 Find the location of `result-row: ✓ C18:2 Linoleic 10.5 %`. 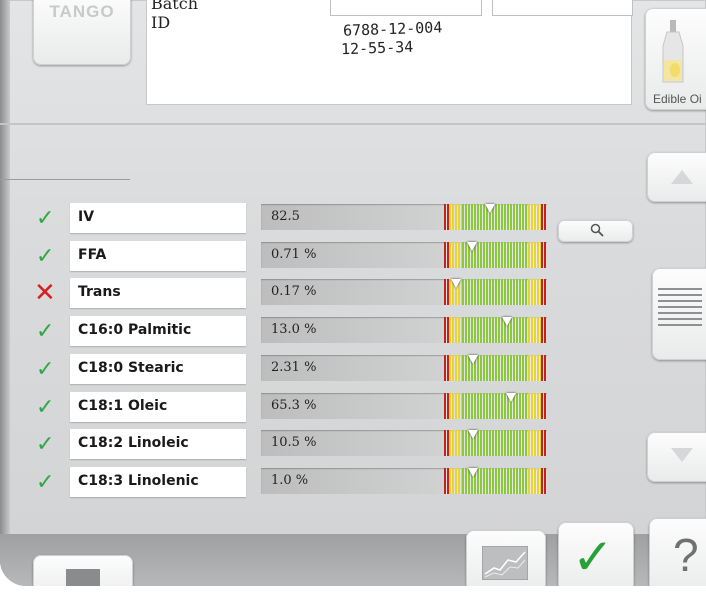

result-row: ✓ C18:2 Linoleic 10.5 % is located at coordinates (280, 445).